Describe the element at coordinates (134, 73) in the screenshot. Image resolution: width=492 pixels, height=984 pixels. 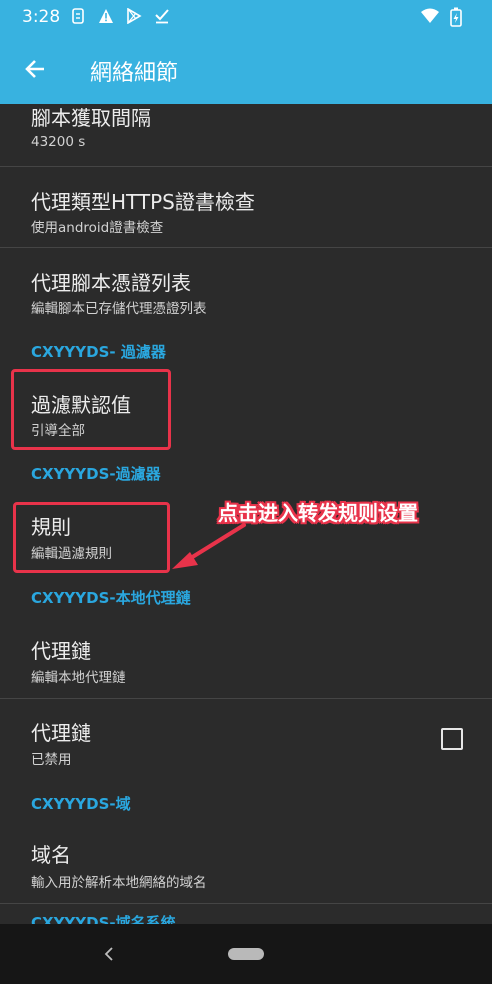
I see `page-title: 網絡細節` at that location.